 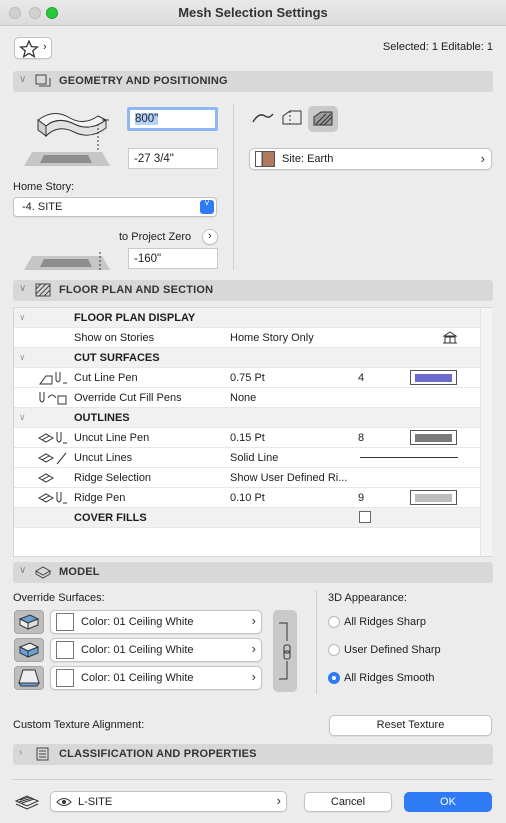 What do you see at coordinates (29, 49) in the screenshot?
I see `star-icon` at bounding box center [29, 49].